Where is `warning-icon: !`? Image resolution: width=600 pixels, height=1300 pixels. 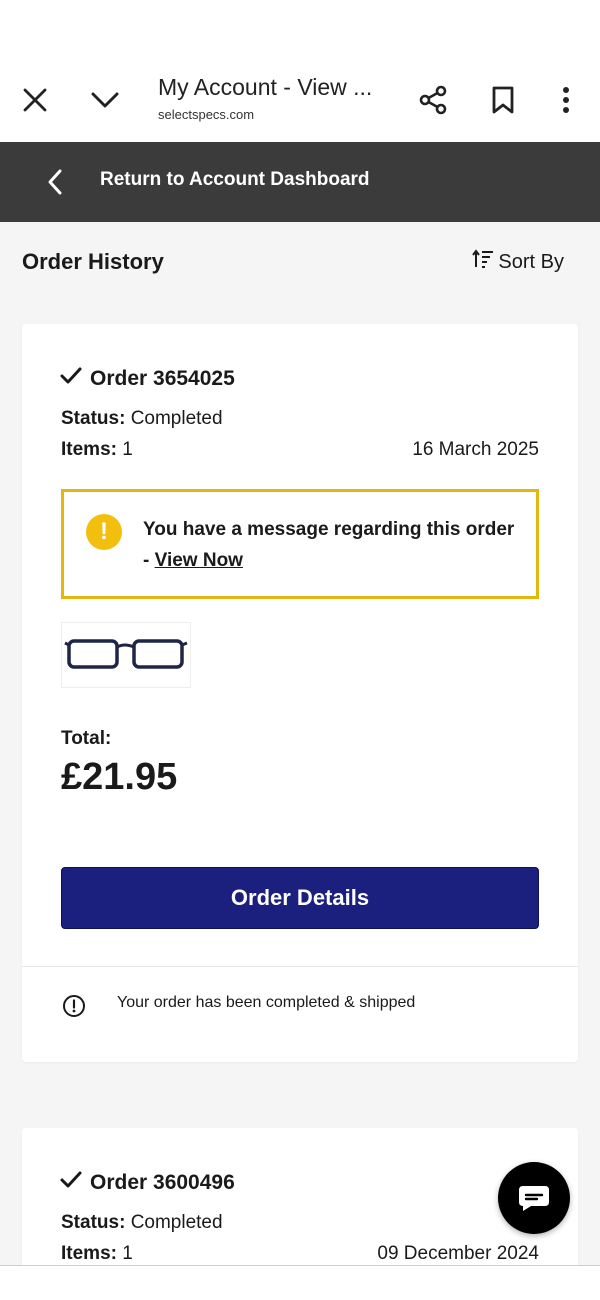
warning-icon: ! is located at coordinates (104, 532).